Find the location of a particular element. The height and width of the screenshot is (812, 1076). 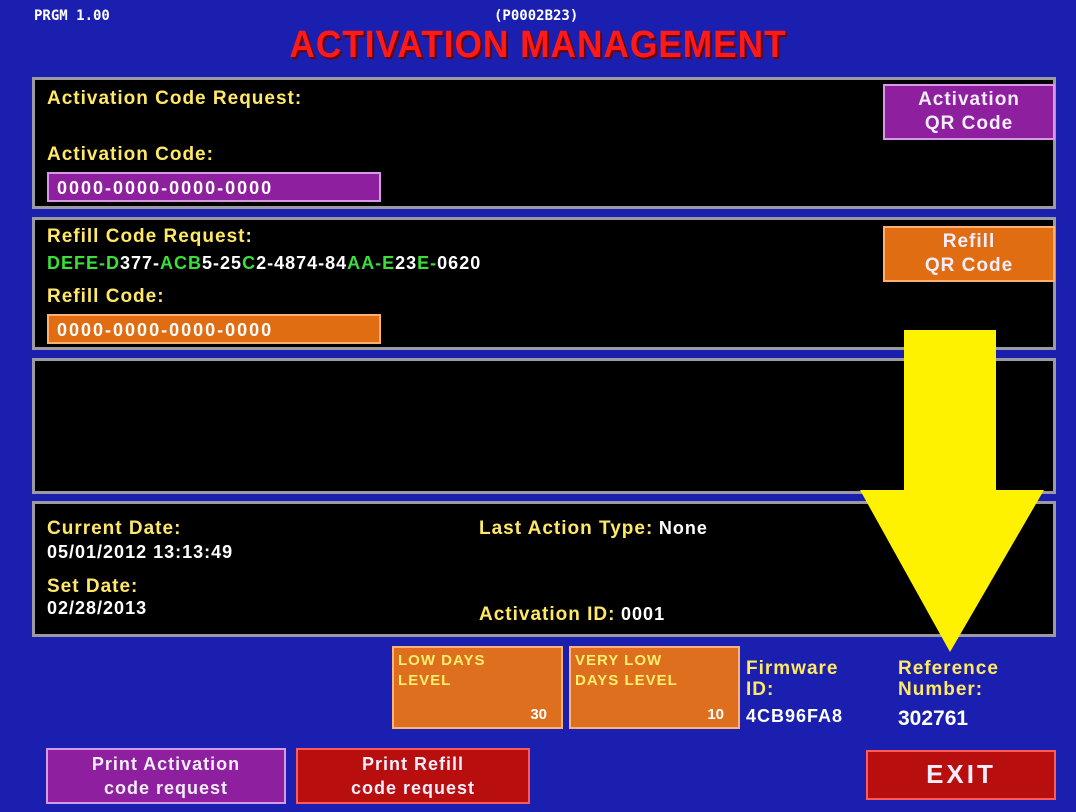

activation-id: Activation ID: 0001 is located at coordinates (572, 615).